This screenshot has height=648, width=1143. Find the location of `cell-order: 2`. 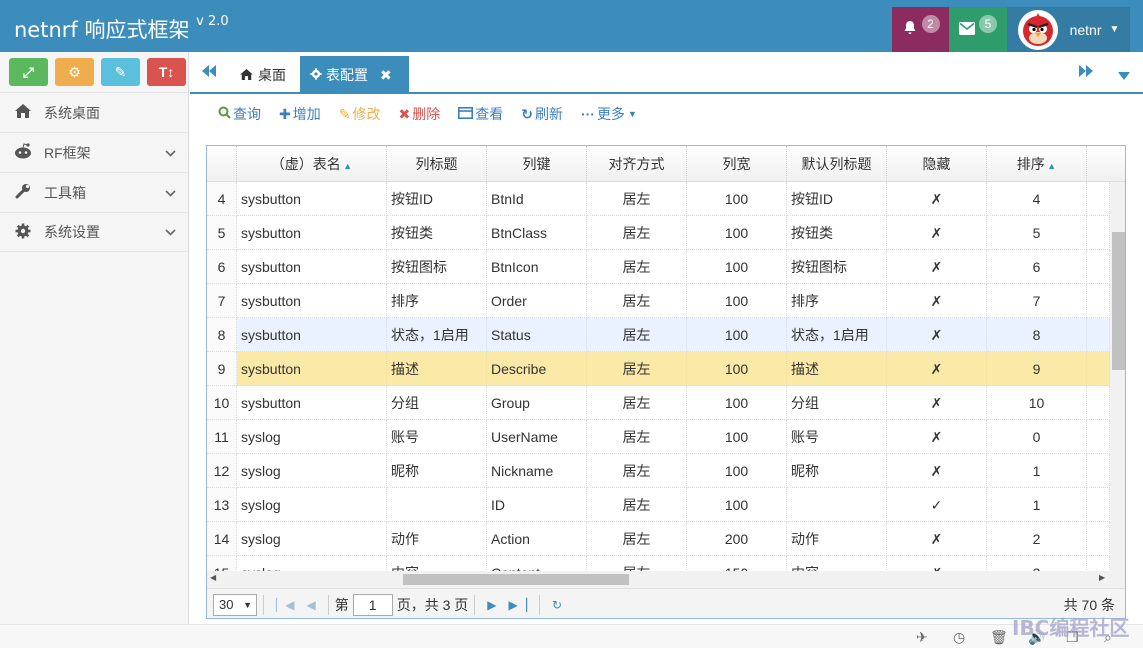

cell-order: 2 is located at coordinates (1037, 539).